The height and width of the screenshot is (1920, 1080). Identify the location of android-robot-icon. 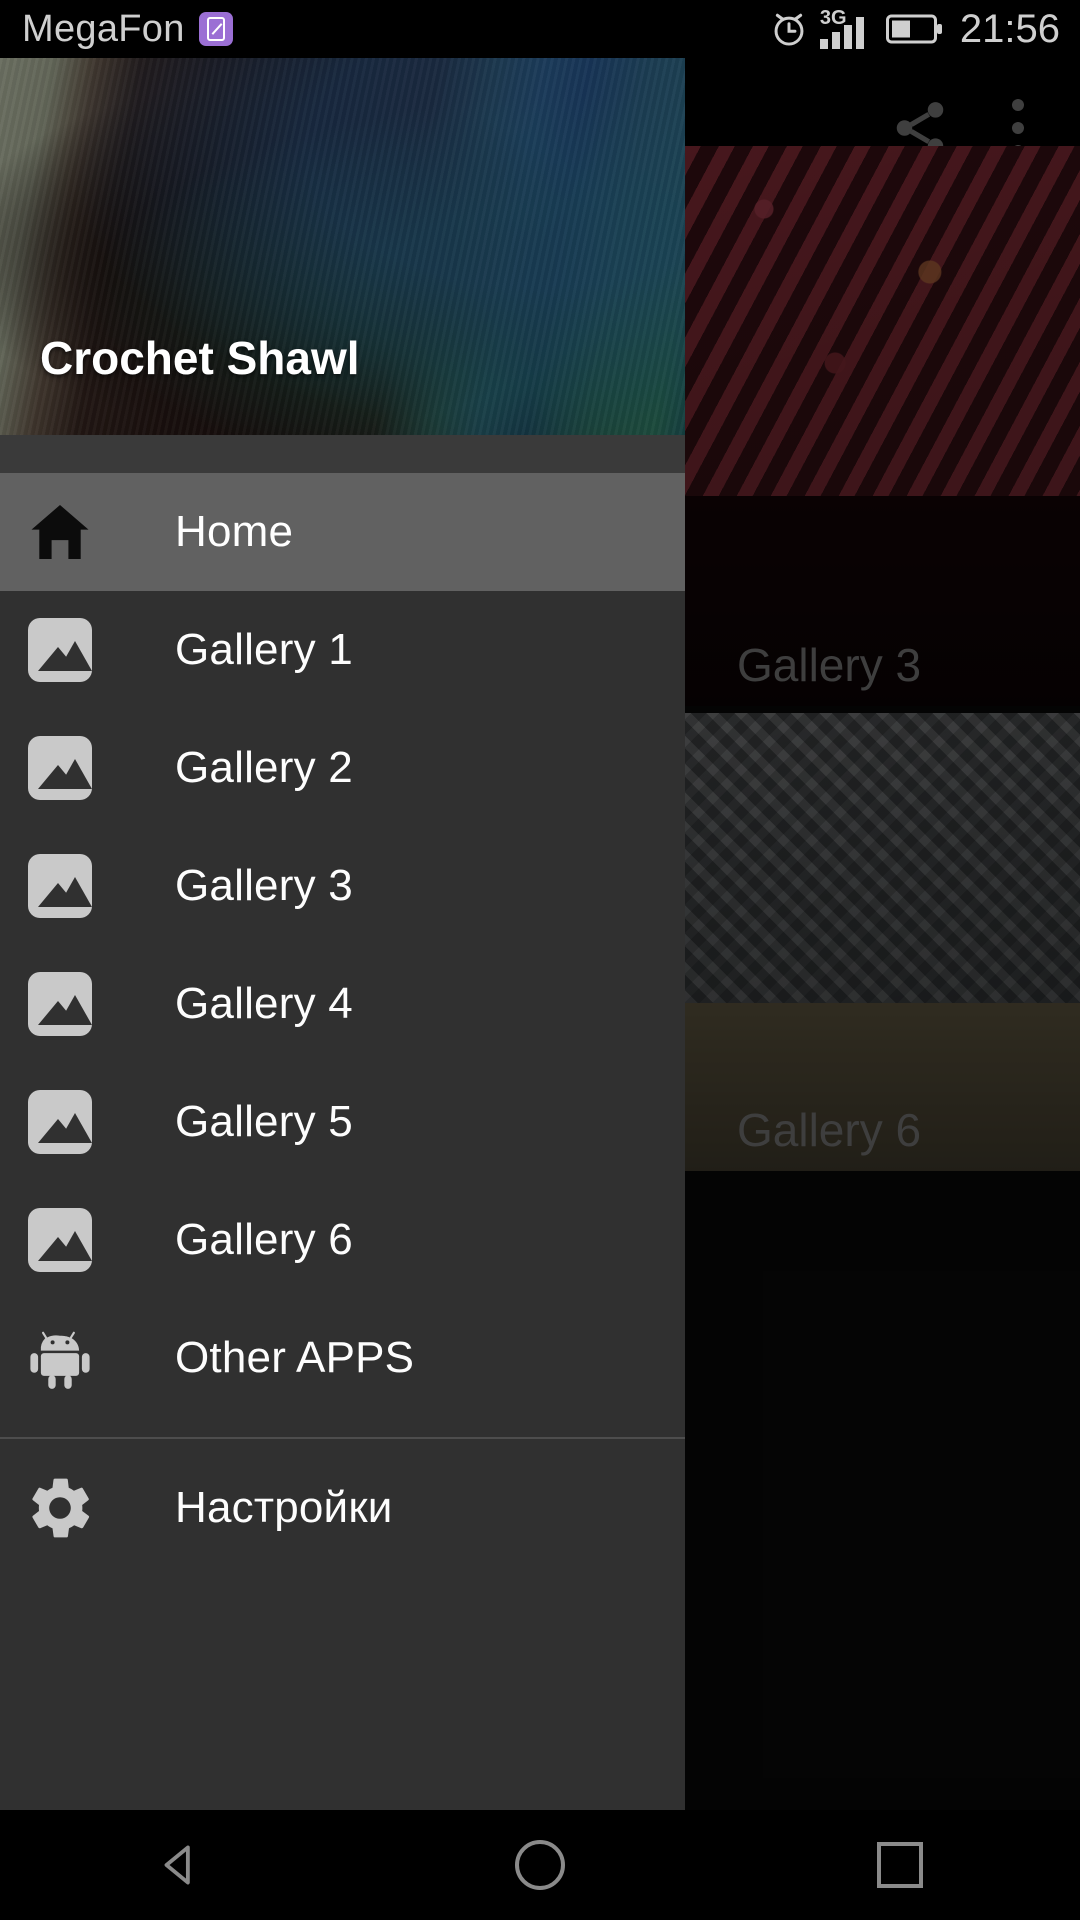
(60, 1358).